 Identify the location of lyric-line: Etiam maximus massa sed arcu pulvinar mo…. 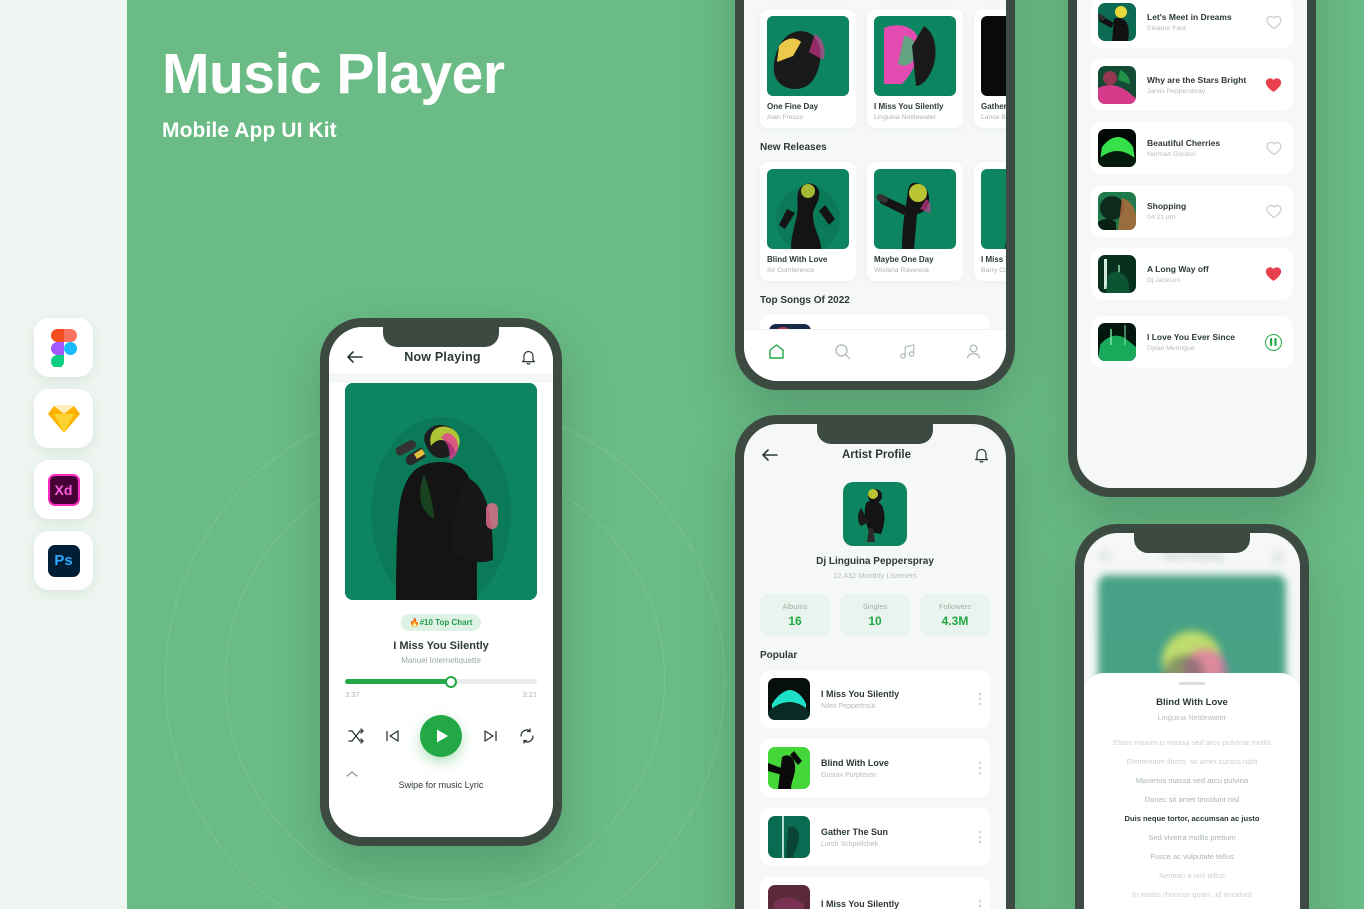
(1192, 742).